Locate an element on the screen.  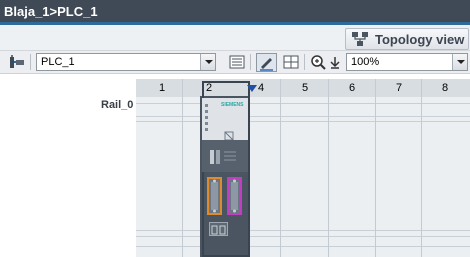
module-led-column is located at coordinates (206, 119).